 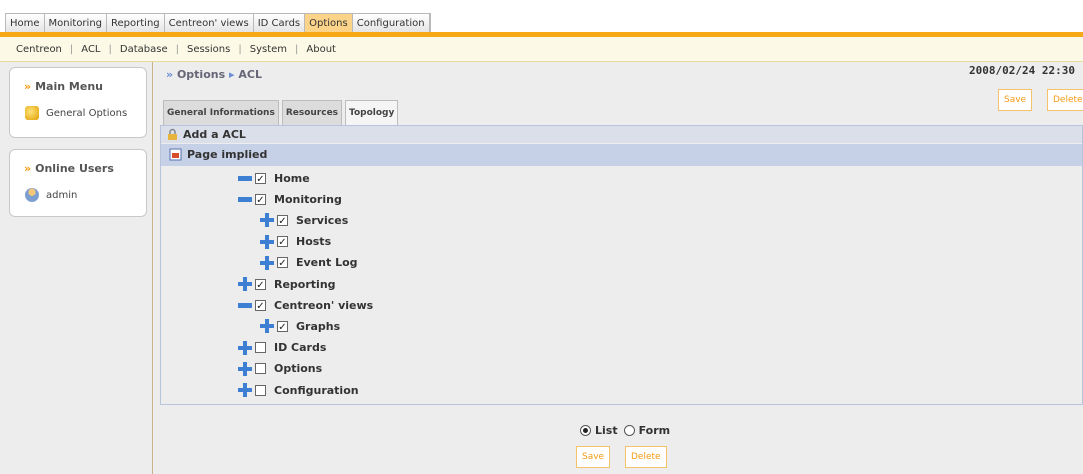 What do you see at coordinates (593, 457) in the screenshot?
I see `save-button: Save` at bounding box center [593, 457].